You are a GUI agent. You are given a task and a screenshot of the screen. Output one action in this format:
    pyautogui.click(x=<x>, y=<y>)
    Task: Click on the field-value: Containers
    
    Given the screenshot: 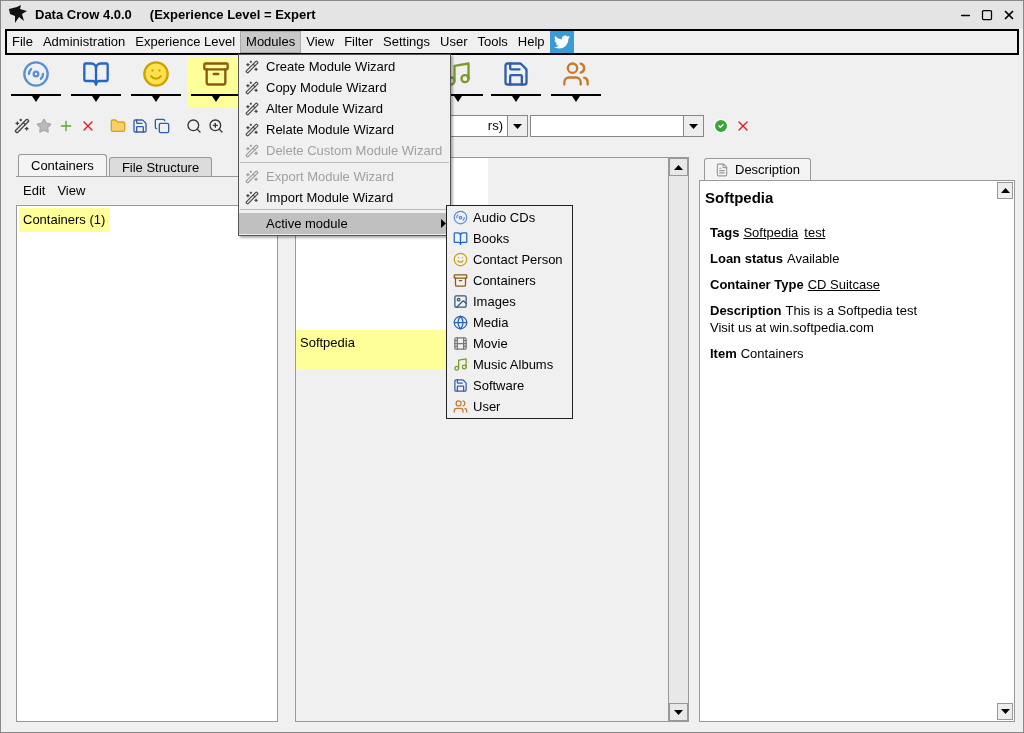 What is the action you would take?
    pyautogui.click(x=772, y=353)
    